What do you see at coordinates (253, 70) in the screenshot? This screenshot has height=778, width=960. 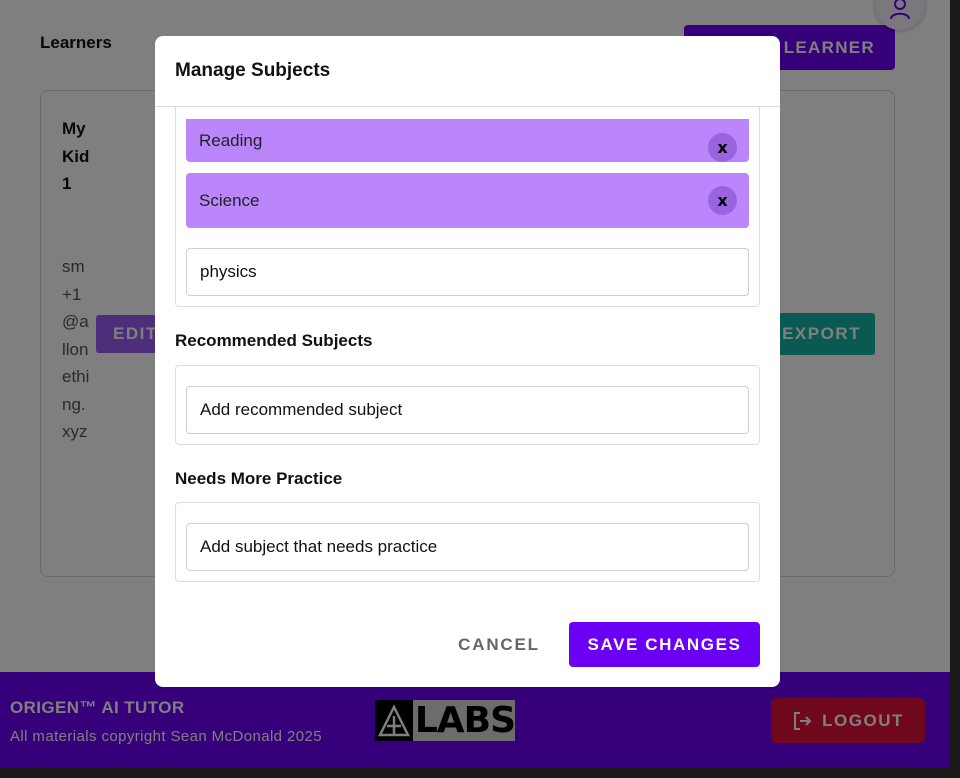 I see `dialog-title: Manage Subjects` at bounding box center [253, 70].